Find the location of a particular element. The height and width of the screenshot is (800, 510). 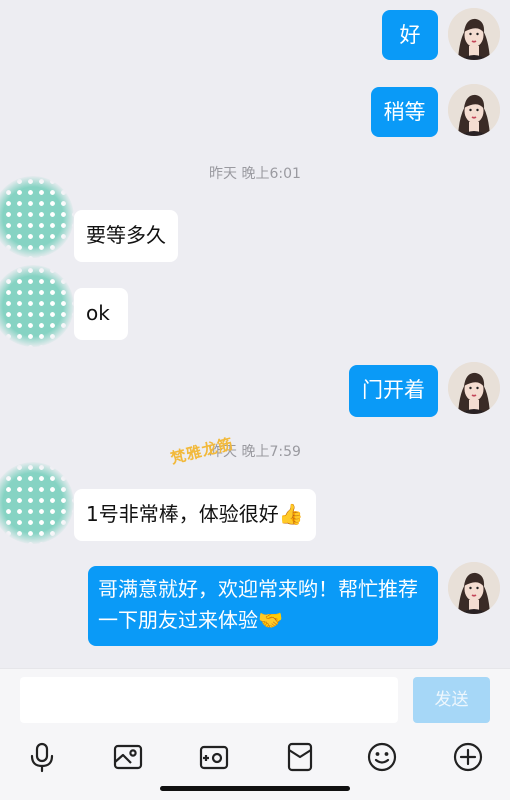

watermark: 梵雅龙筋 is located at coordinates (202, 451).